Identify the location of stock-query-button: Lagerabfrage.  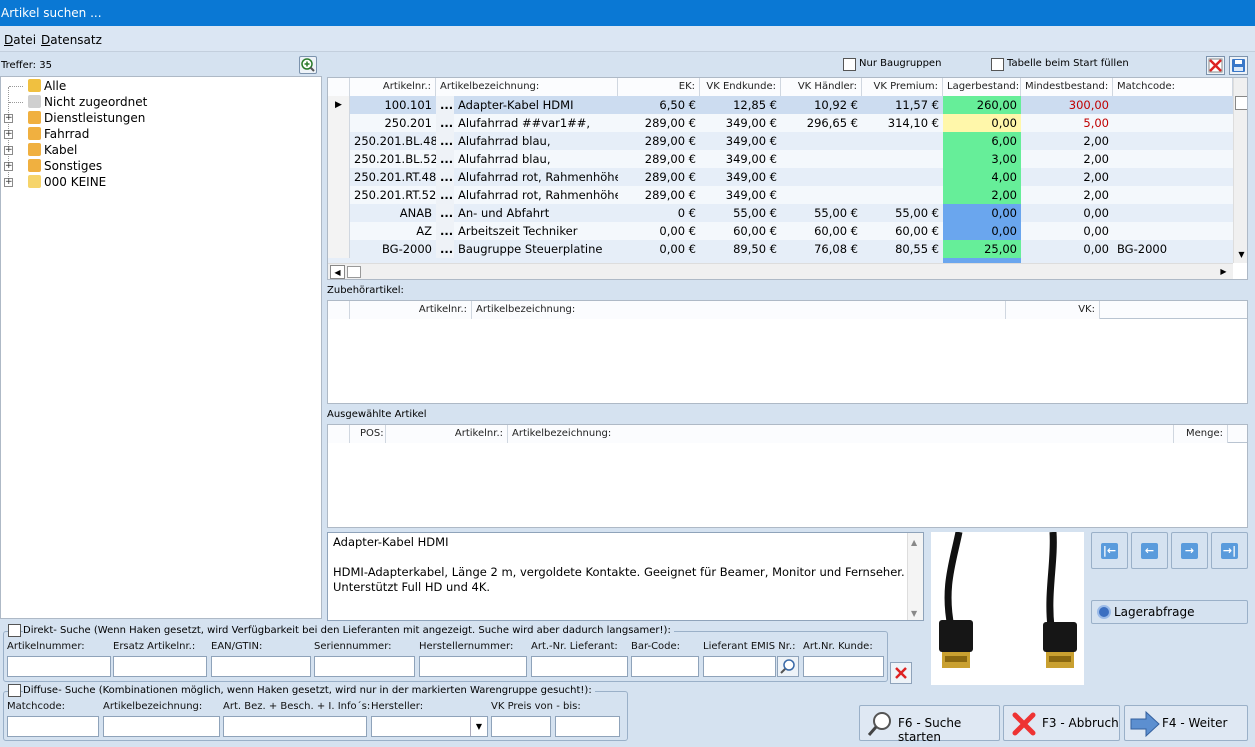
(1169, 612).